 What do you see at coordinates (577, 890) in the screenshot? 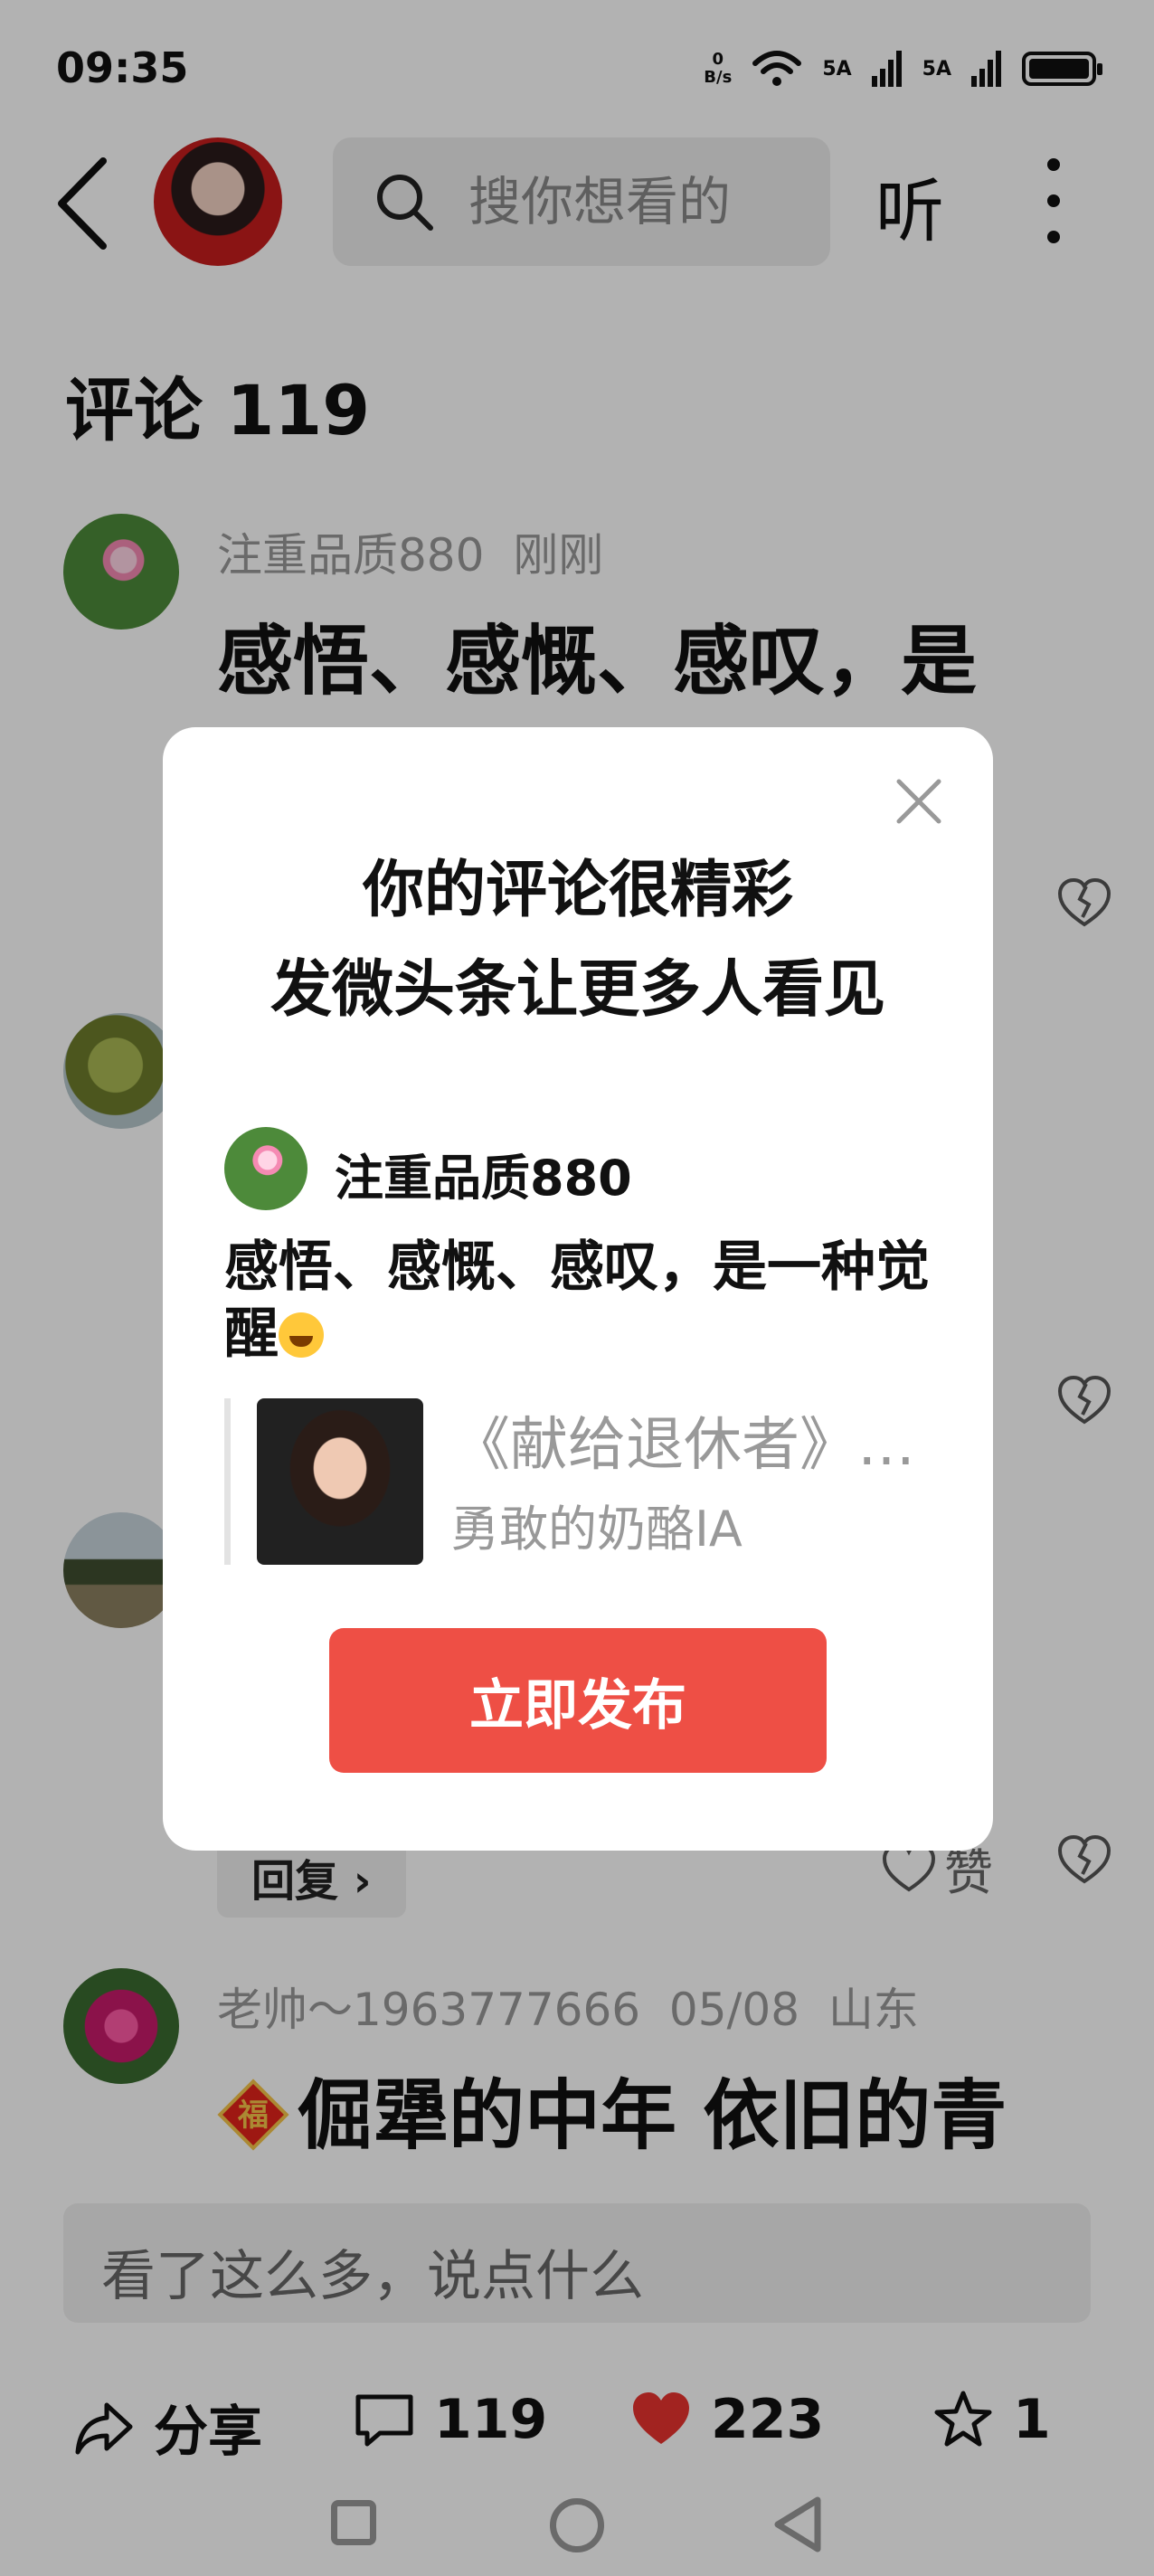
I see `dialog-title-line1: 你的评论很精彩` at bounding box center [577, 890].